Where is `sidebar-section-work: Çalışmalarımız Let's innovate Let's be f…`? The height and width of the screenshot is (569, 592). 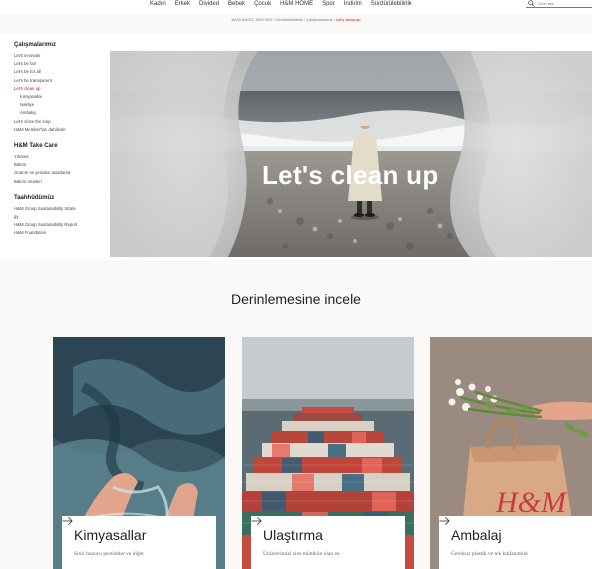 sidebar-section-work: Çalışmalarımız Let's innovate Let's be f… is located at coordinates (61, 88).